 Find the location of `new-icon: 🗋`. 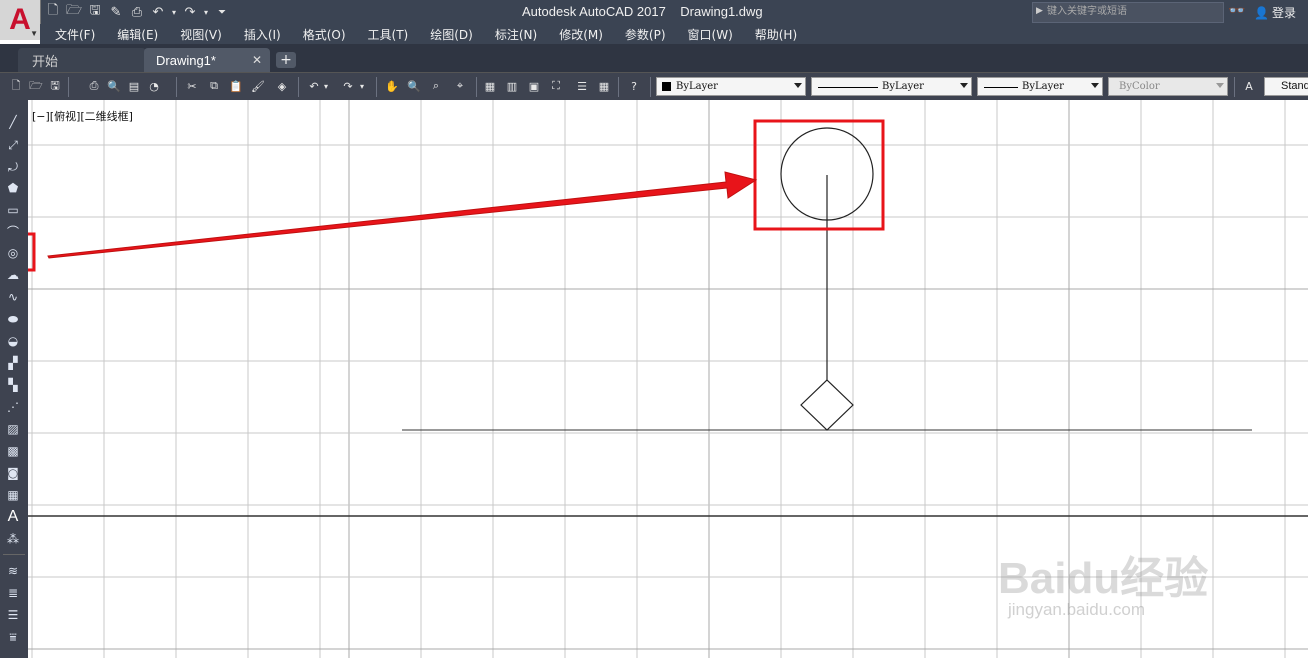

new-icon: 🗋 is located at coordinates (53, 12).